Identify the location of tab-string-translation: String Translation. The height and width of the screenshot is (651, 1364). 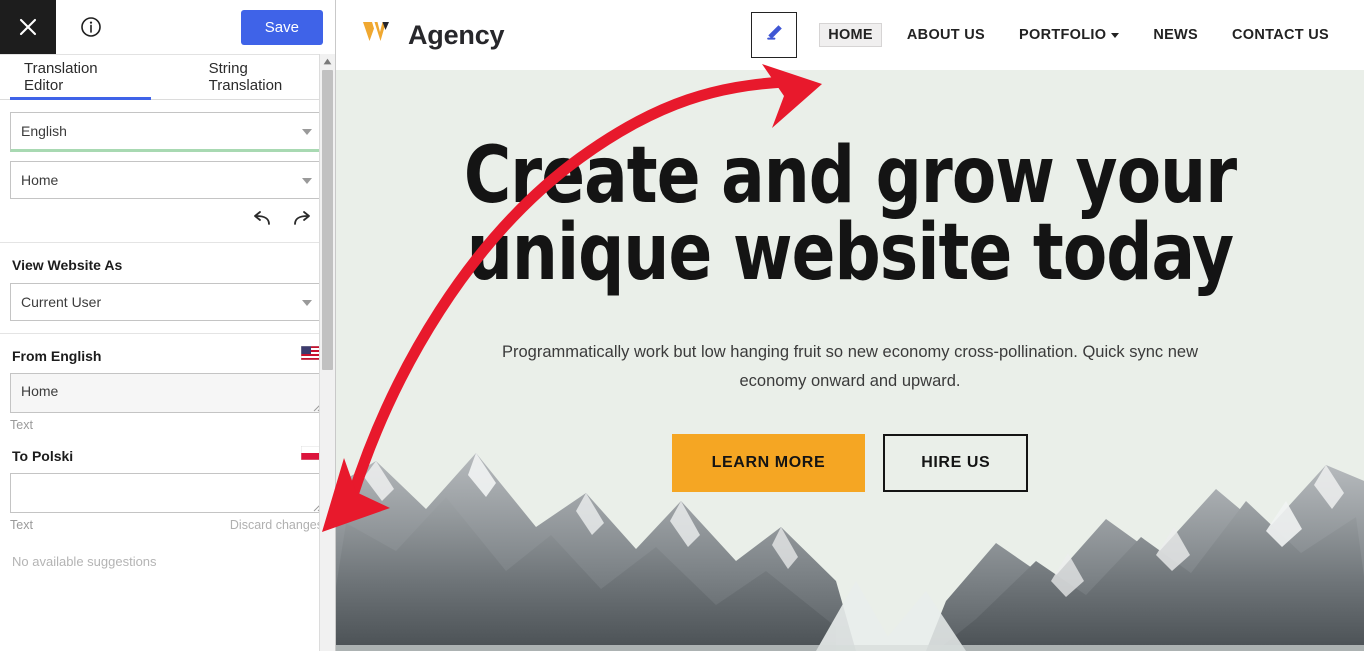
(265, 77).